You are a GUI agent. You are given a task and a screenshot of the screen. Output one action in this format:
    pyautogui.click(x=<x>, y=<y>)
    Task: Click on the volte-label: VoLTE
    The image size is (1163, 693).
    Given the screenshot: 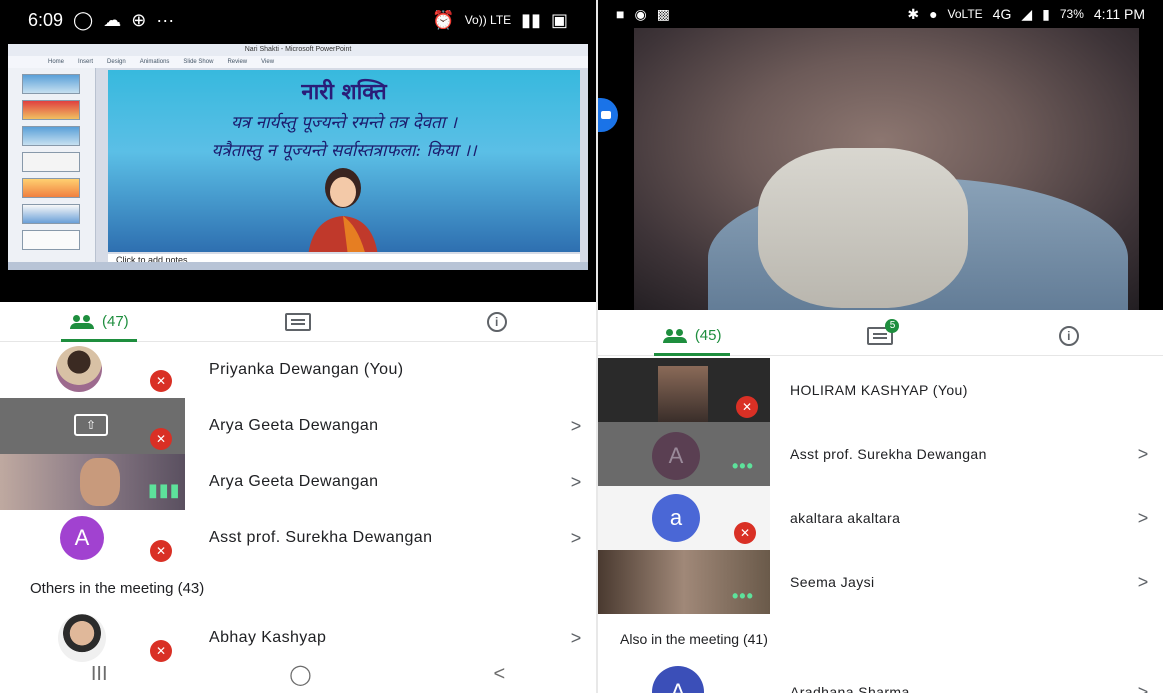 What is the action you would take?
    pyautogui.click(x=965, y=14)
    